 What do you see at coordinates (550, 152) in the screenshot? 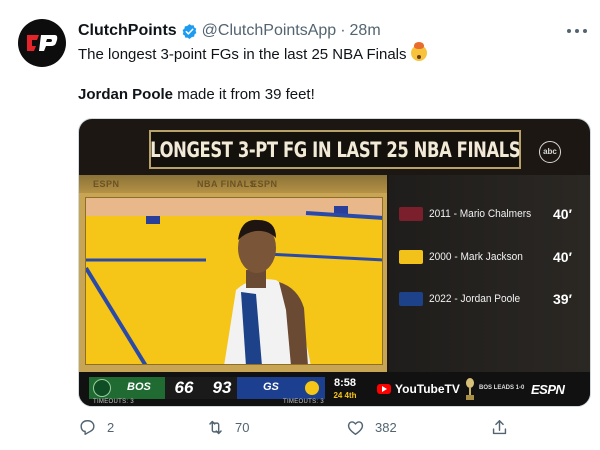
I see `abc-logo-icon: abc` at bounding box center [550, 152].